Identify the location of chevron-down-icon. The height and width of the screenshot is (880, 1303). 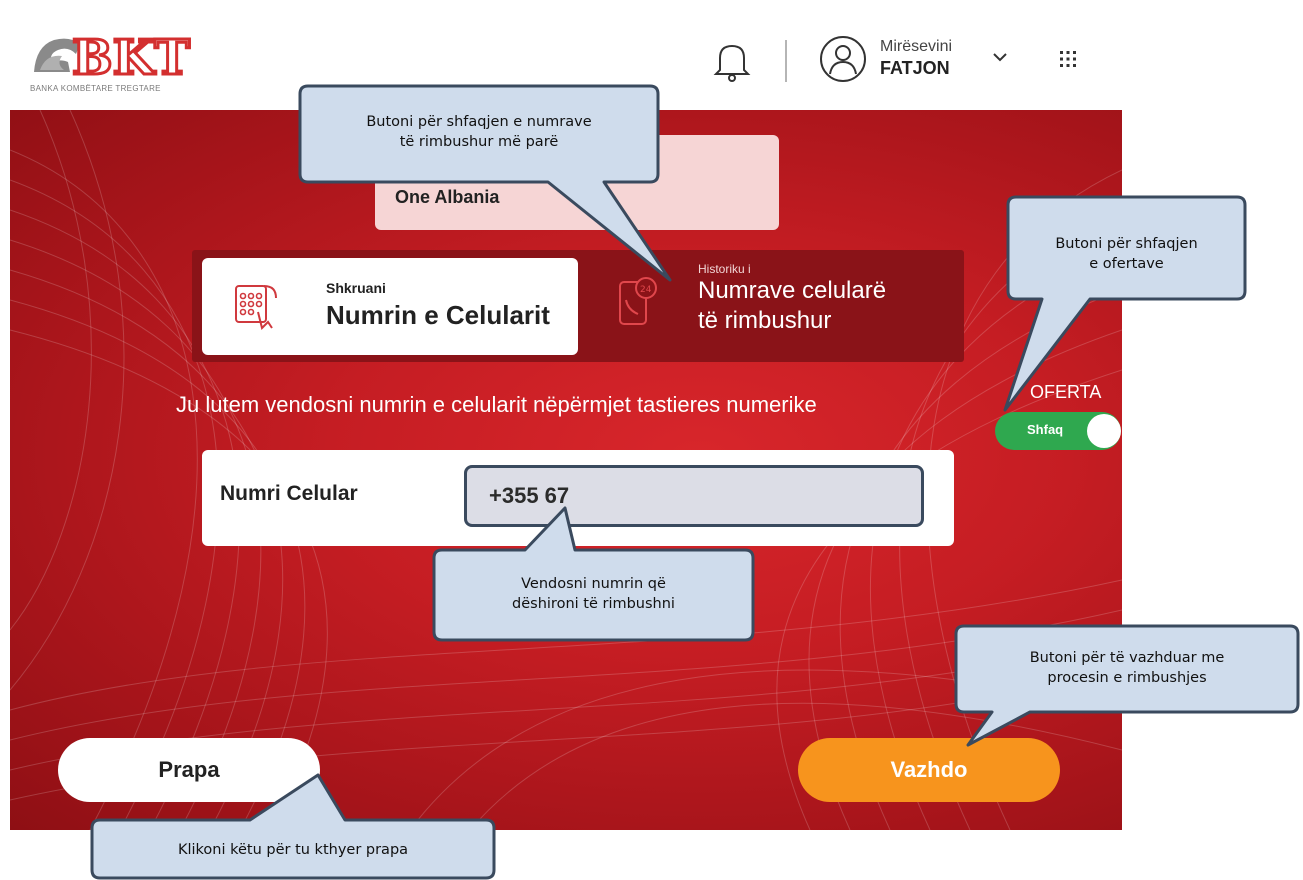
(1000, 57).